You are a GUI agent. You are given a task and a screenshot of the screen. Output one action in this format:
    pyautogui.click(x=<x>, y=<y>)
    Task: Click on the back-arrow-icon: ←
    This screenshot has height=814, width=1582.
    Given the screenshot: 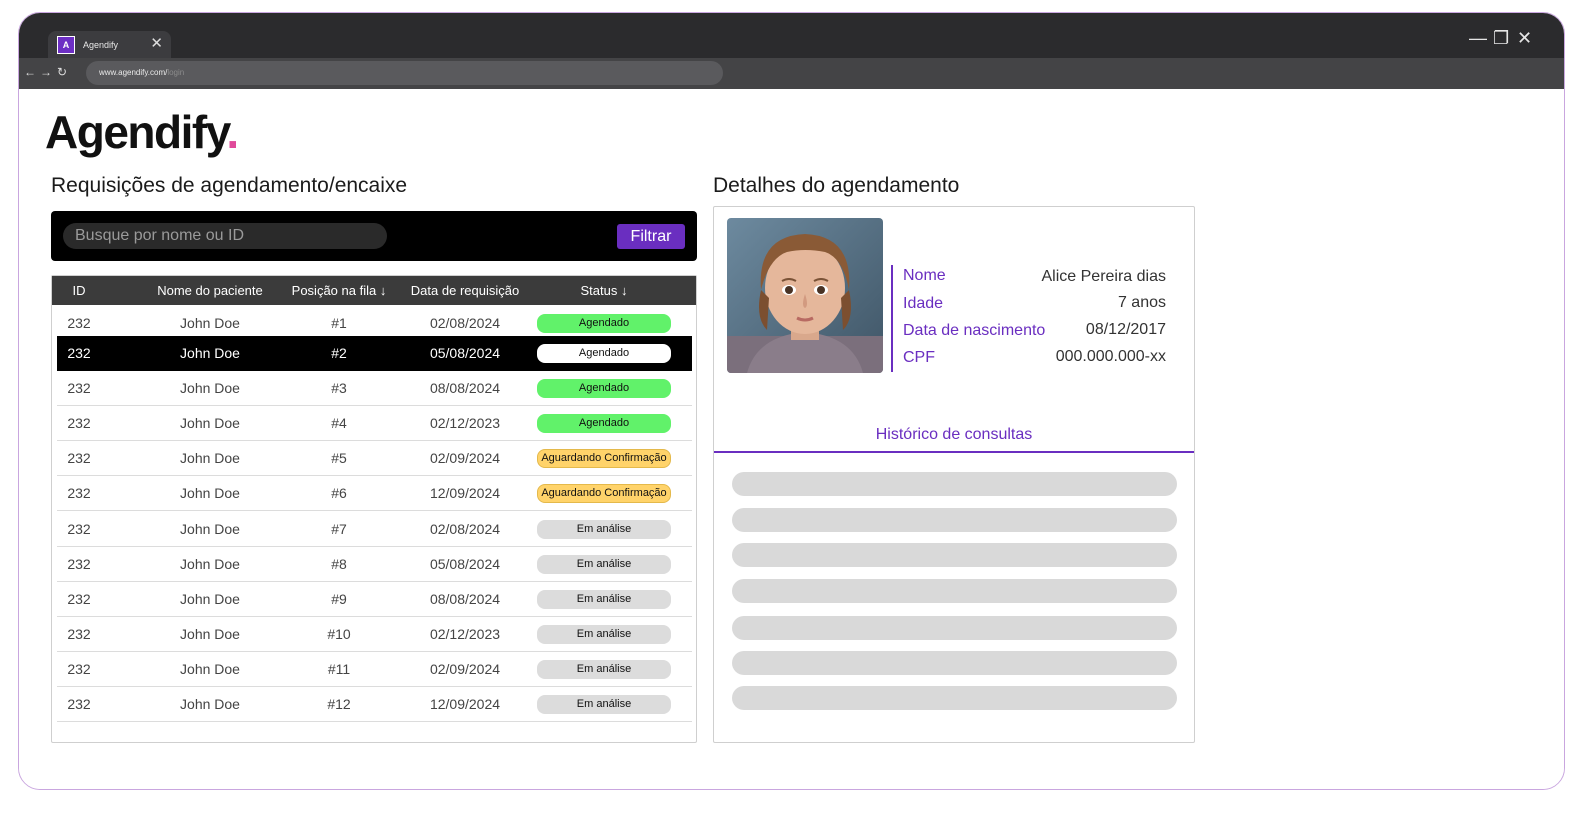 What is the action you would take?
    pyautogui.click(x=30, y=72)
    